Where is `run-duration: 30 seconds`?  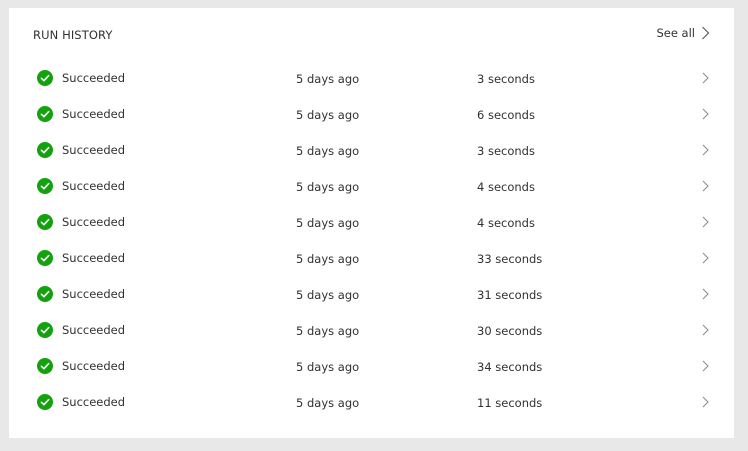
run-duration: 30 seconds is located at coordinates (510, 331).